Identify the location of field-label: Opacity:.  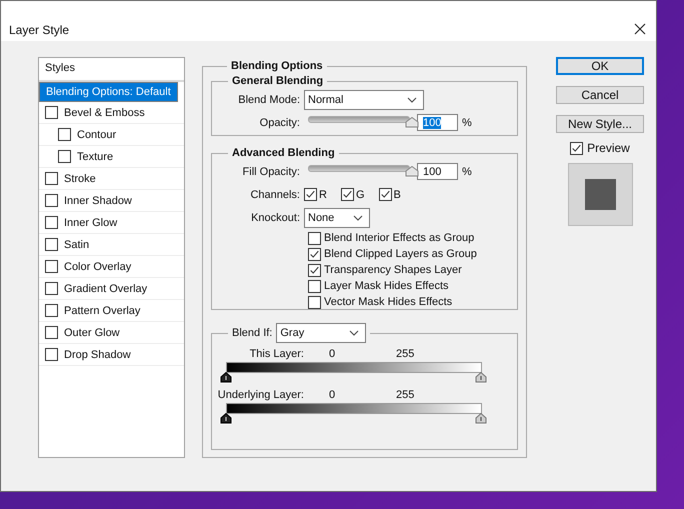
(279, 122).